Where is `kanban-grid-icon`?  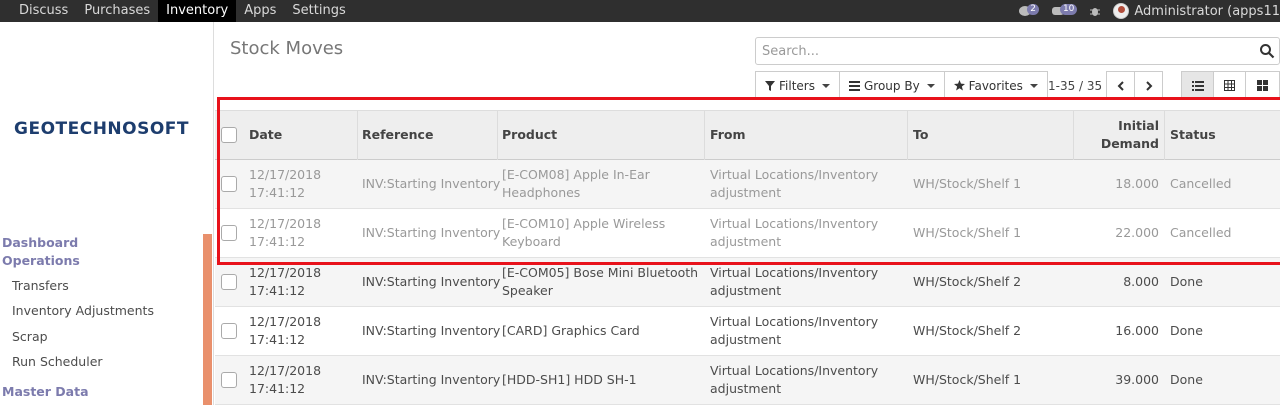 kanban-grid-icon is located at coordinates (1262, 85).